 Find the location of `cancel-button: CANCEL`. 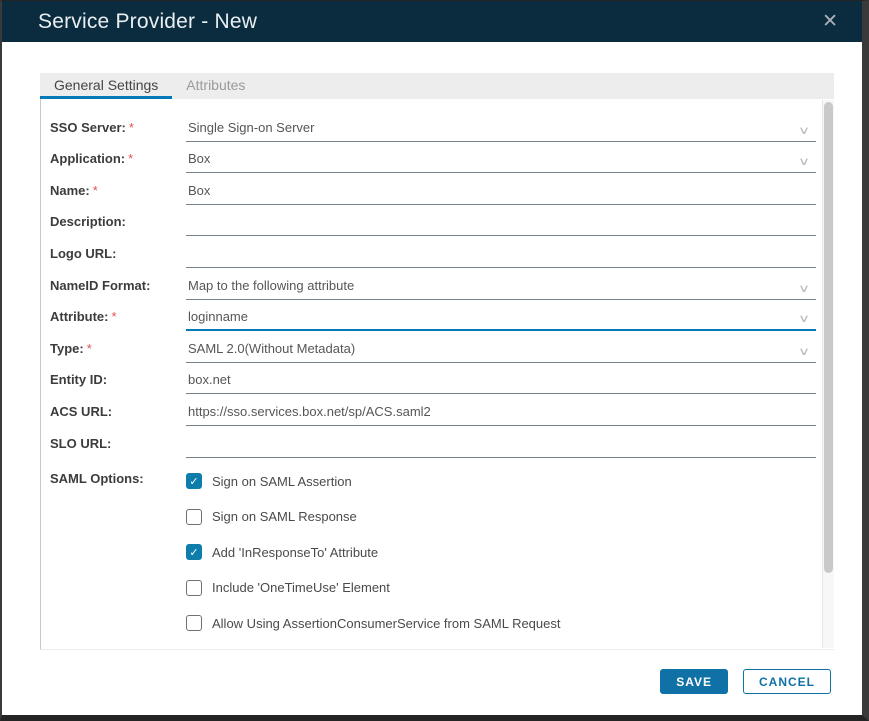

cancel-button: CANCEL is located at coordinates (787, 681).